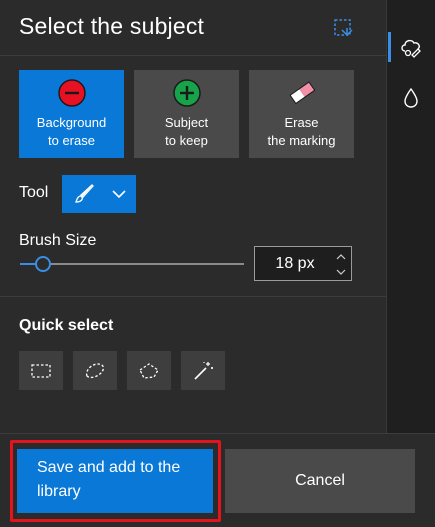  I want to click on section-divider, so click(193, 296).